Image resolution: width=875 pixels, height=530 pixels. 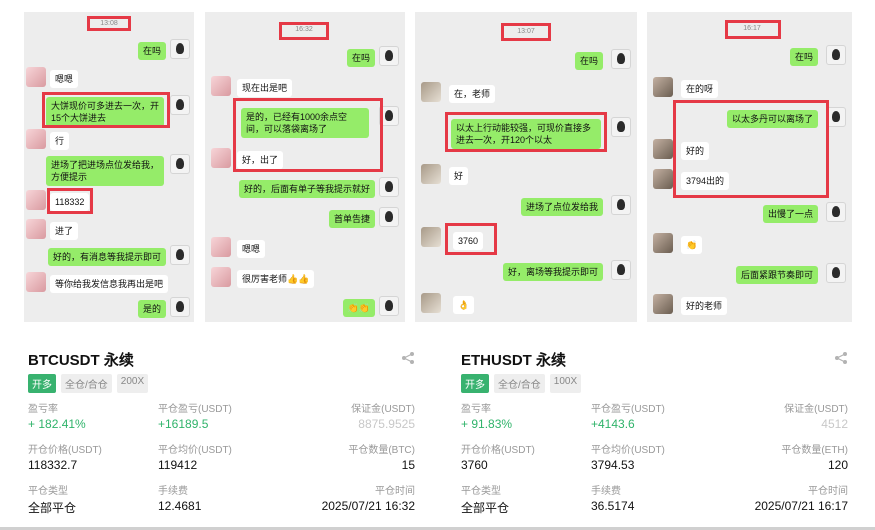 I want to click on pnl-rate-value: + 91.83%, so click(x=487, y=424).